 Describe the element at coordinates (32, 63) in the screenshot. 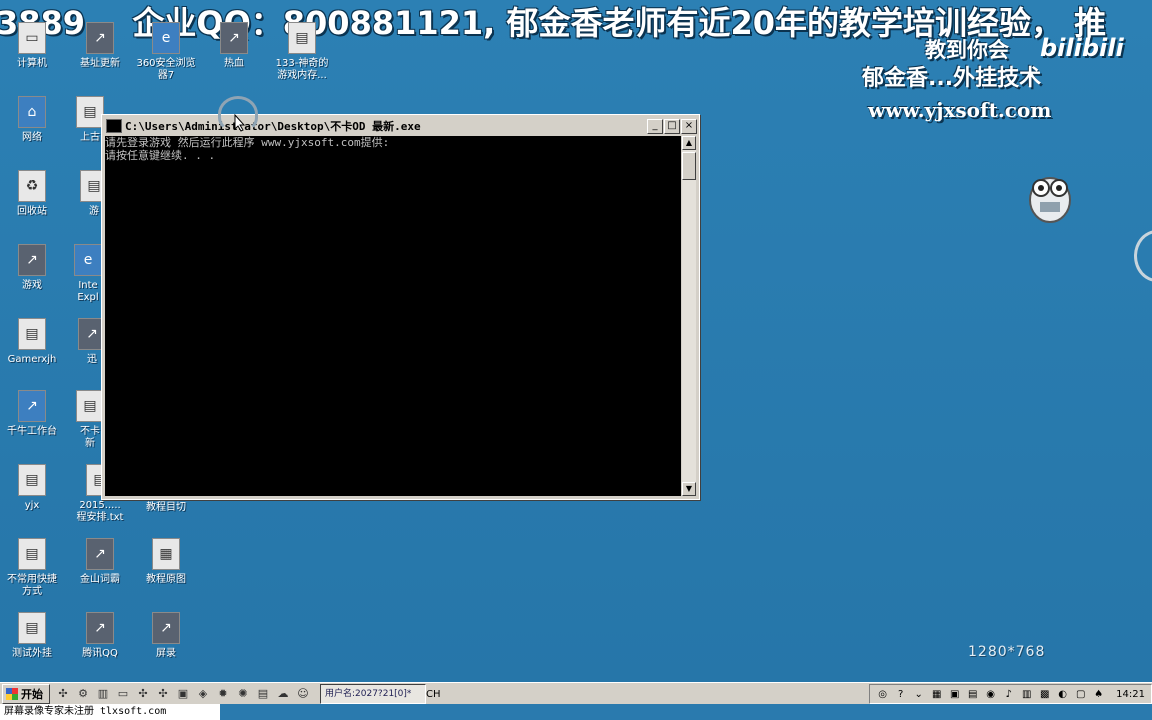

I see `desktop-icon-label: 计算机` at that location.